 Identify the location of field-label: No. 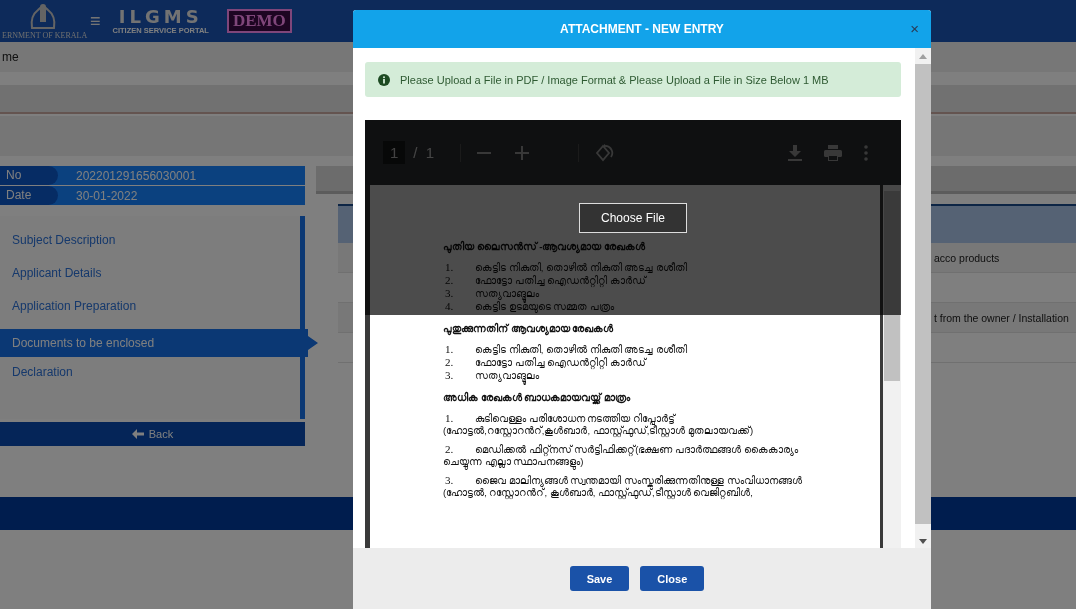
(29, 175).